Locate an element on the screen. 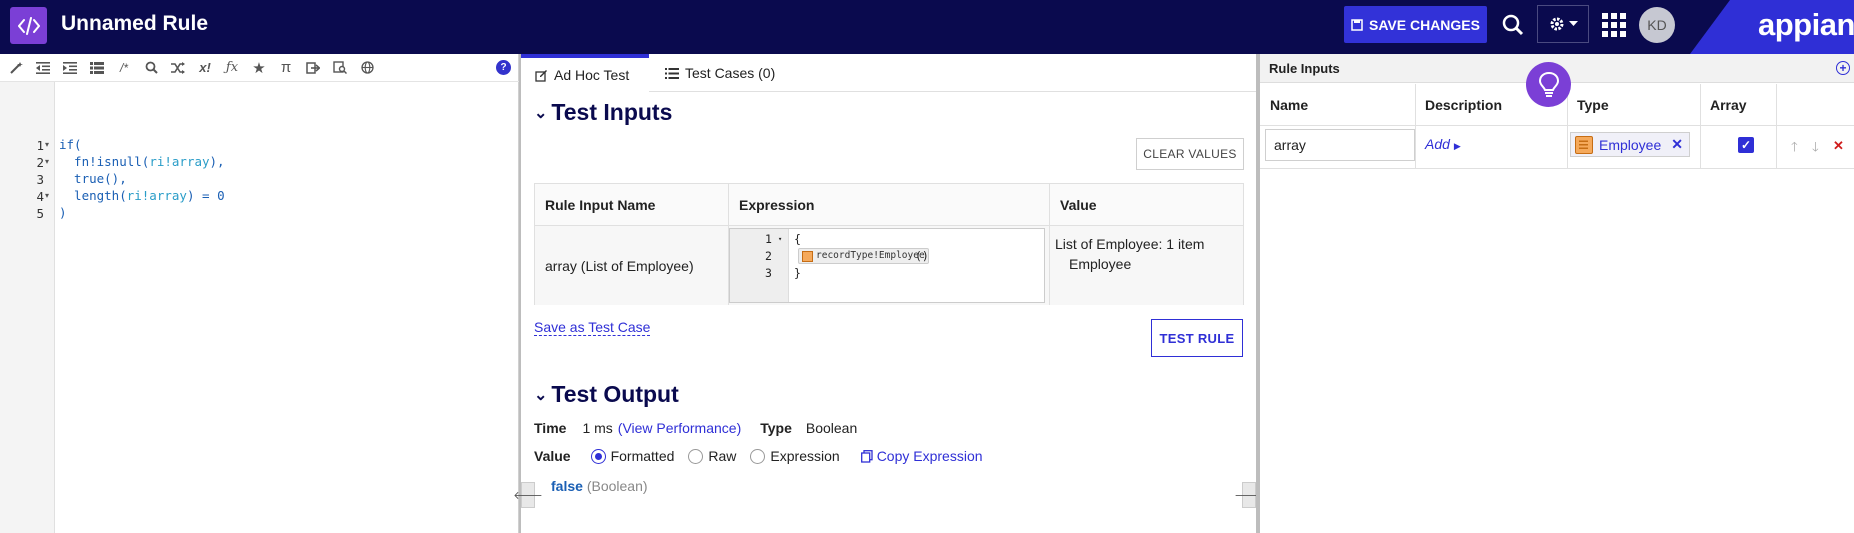 The height and width of the screenshot is (533, 1854). editor-toolbar: /* x! ƒx ★ π ? is located at coordinates (259, 68).